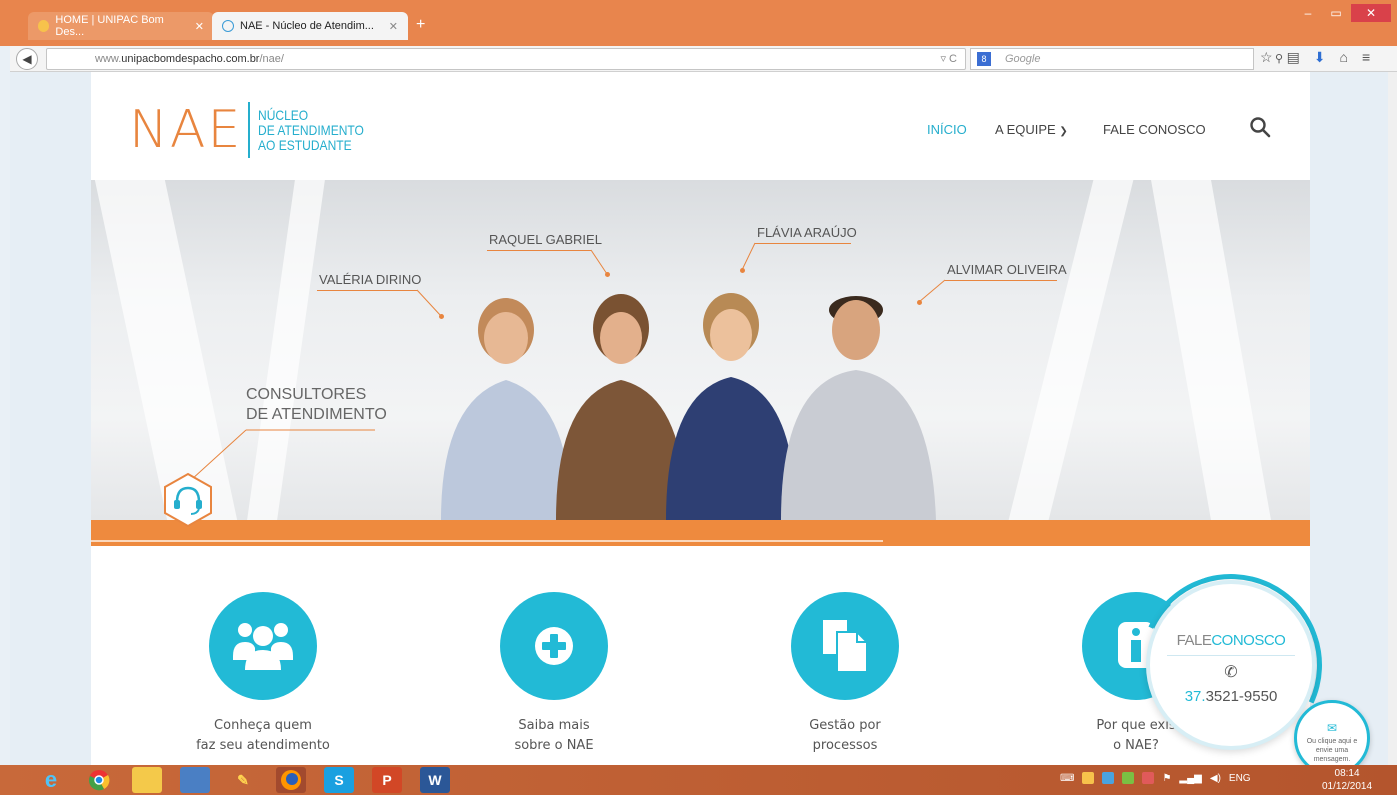 The width and height of the screenshot is (1397, 795). What do you see at coordinates (310, 26) in the screenshot?
I see `tab-nae: NAE - Núcleo de Atendim... ✕` at bounding box center [310, 26].